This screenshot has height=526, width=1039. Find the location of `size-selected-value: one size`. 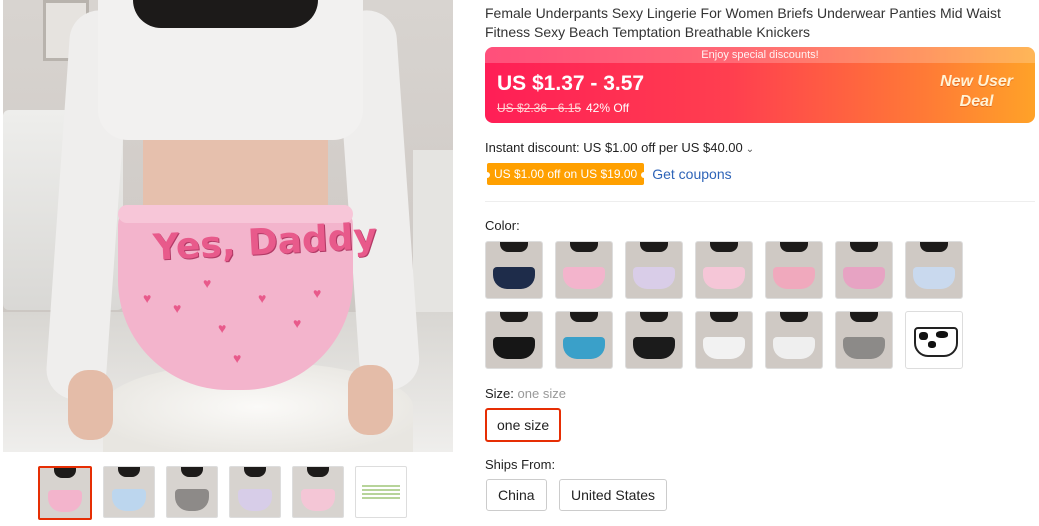

size-selected-value: one size is located at coordinates (541, 393).